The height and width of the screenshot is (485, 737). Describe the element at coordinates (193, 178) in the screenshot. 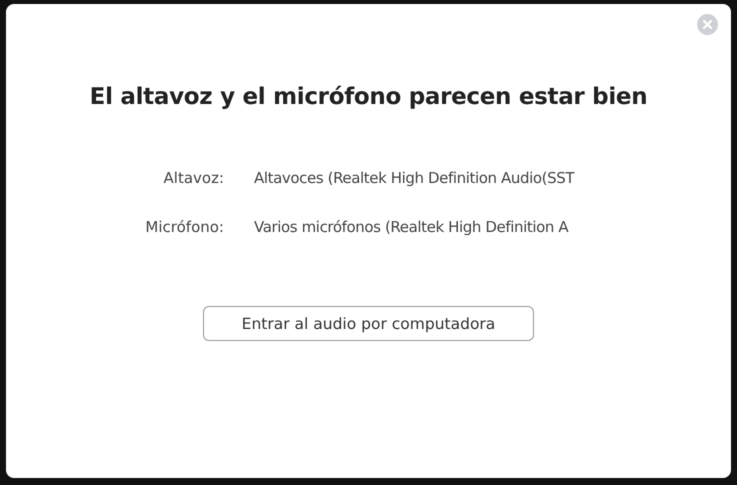

I see `device-label: Altavoz:` at that location.